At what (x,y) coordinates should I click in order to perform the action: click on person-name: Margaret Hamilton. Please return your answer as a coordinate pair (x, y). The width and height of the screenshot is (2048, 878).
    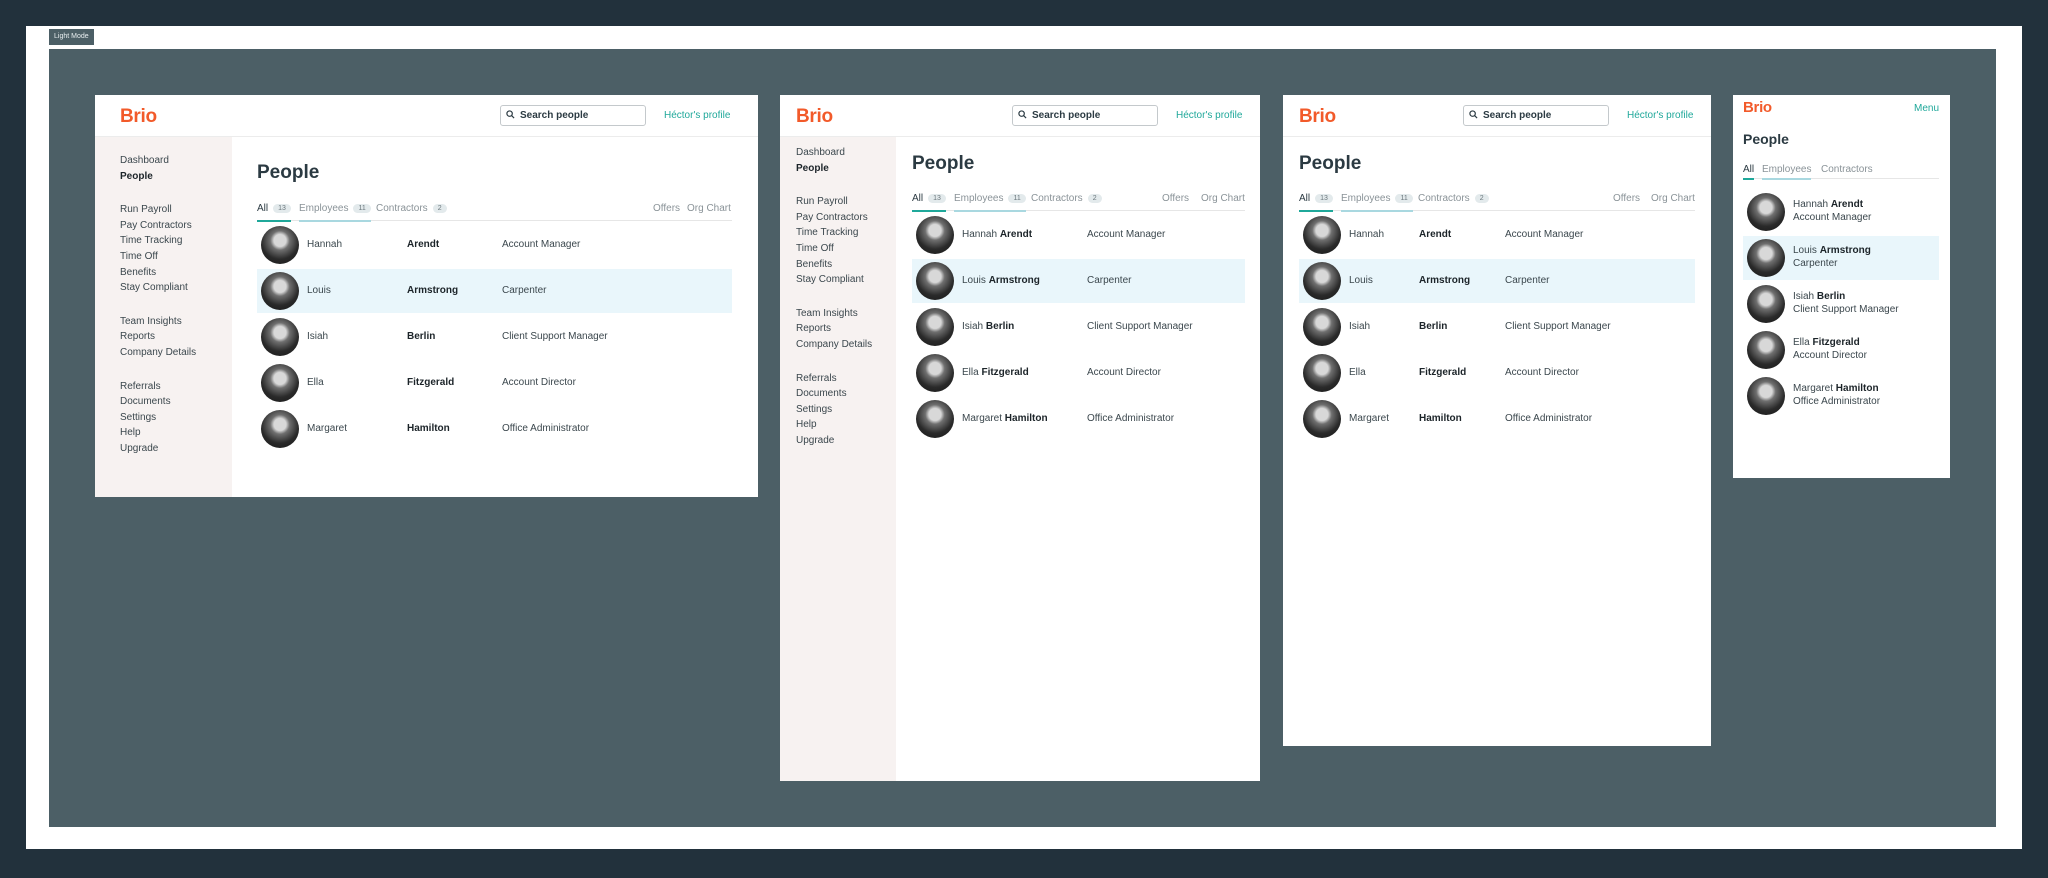
    Looking at the image, I should click on (1836, 388).